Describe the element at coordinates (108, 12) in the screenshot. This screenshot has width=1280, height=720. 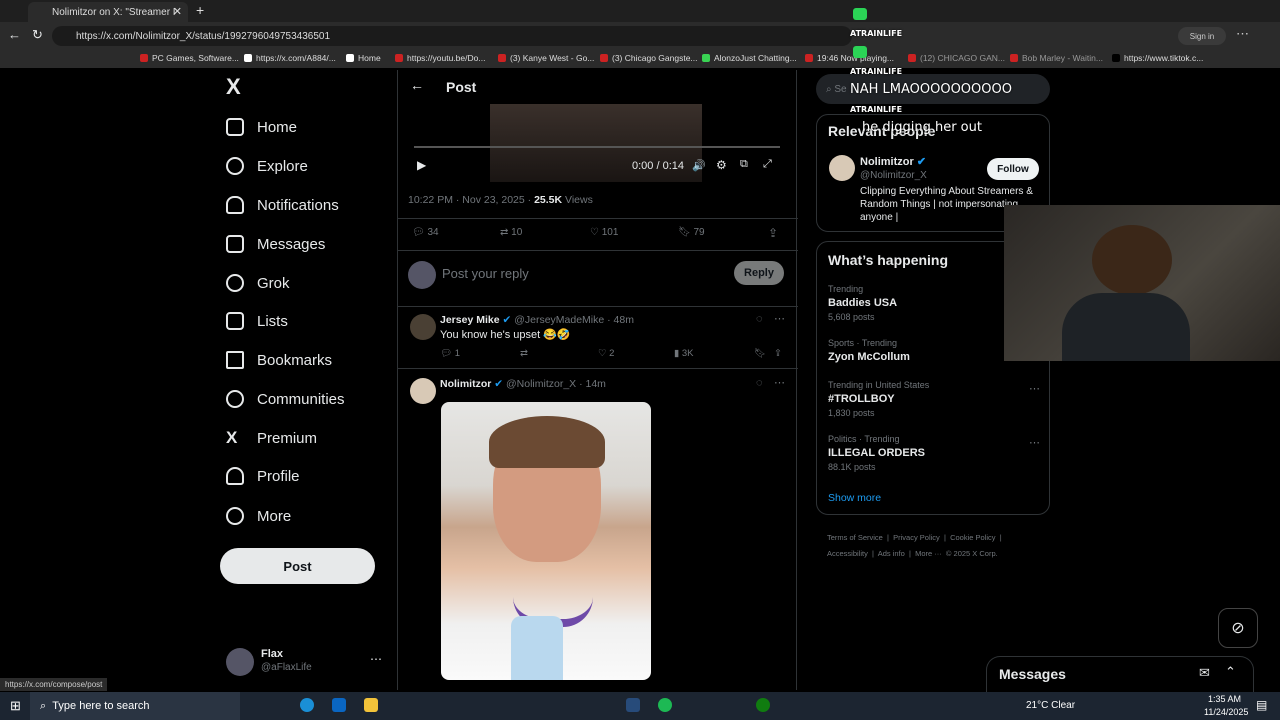
I see `browser-tab: Nolimitzor on X: "Streamer I ✕` at that location.